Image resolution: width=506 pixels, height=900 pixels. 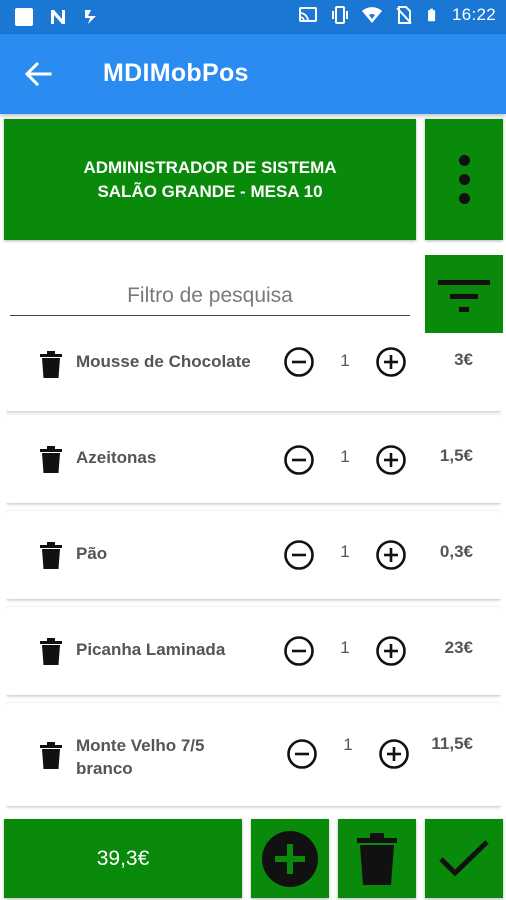 I want to click on user-label: ADMINISTRADOR DE SISTEMA, so click(x=210, y=167).